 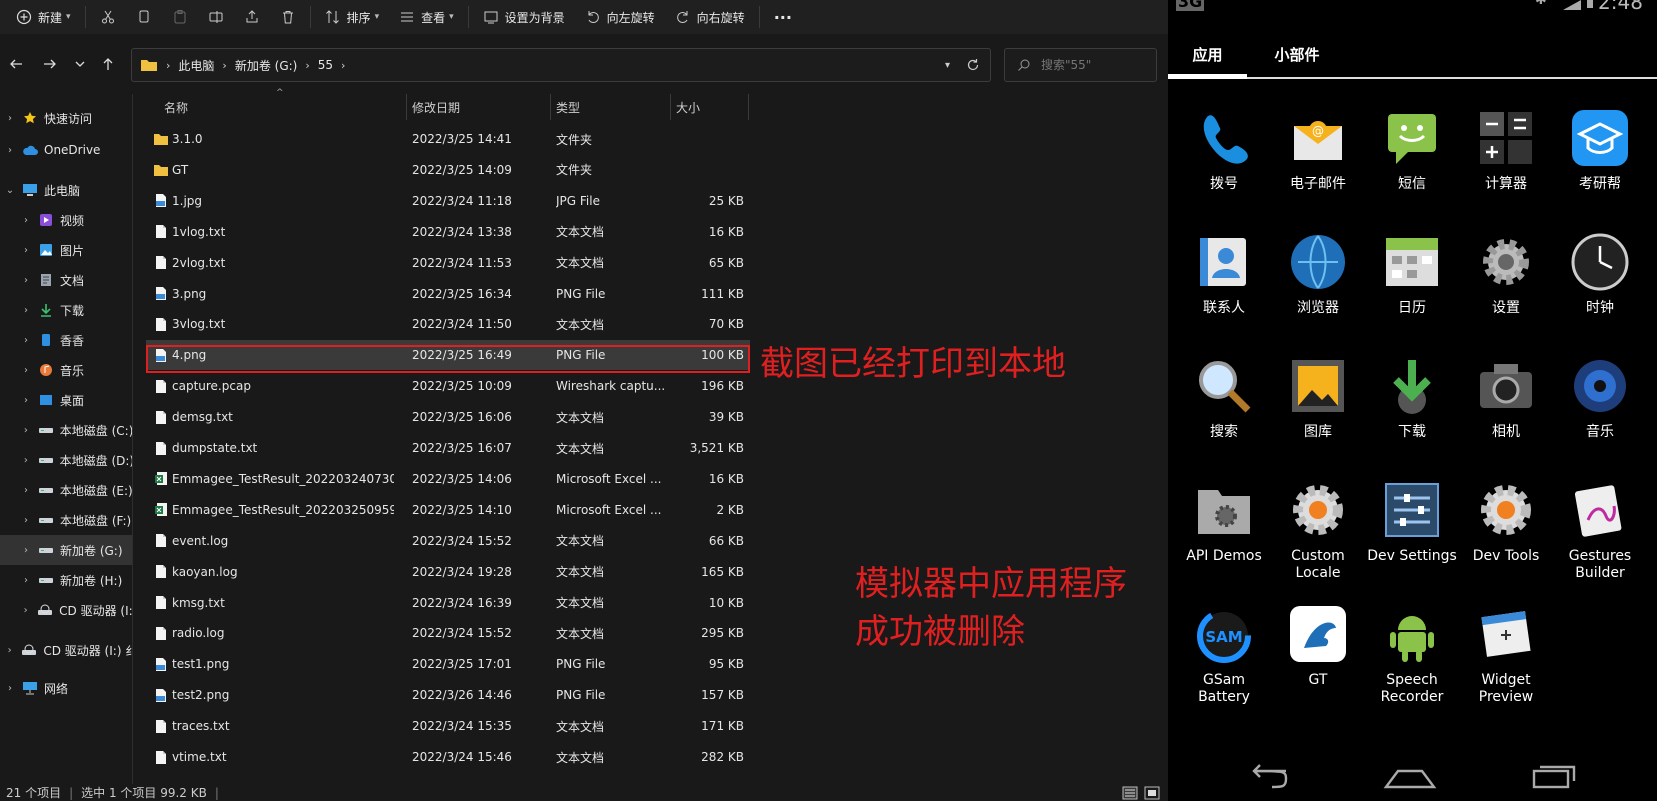 I want to click on nav-item: › 香香, so click(x=66, y=340).